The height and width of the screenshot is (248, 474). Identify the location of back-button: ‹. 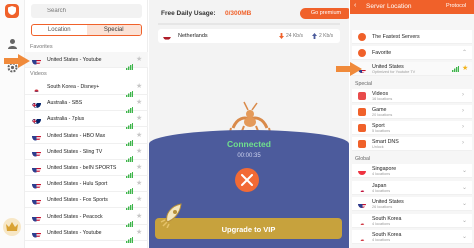
(355, 5).